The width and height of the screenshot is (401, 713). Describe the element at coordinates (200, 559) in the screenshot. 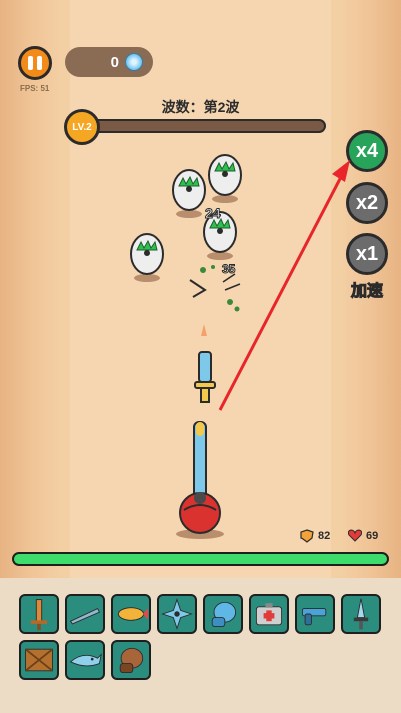

I see `player-hp-bar` at that location.